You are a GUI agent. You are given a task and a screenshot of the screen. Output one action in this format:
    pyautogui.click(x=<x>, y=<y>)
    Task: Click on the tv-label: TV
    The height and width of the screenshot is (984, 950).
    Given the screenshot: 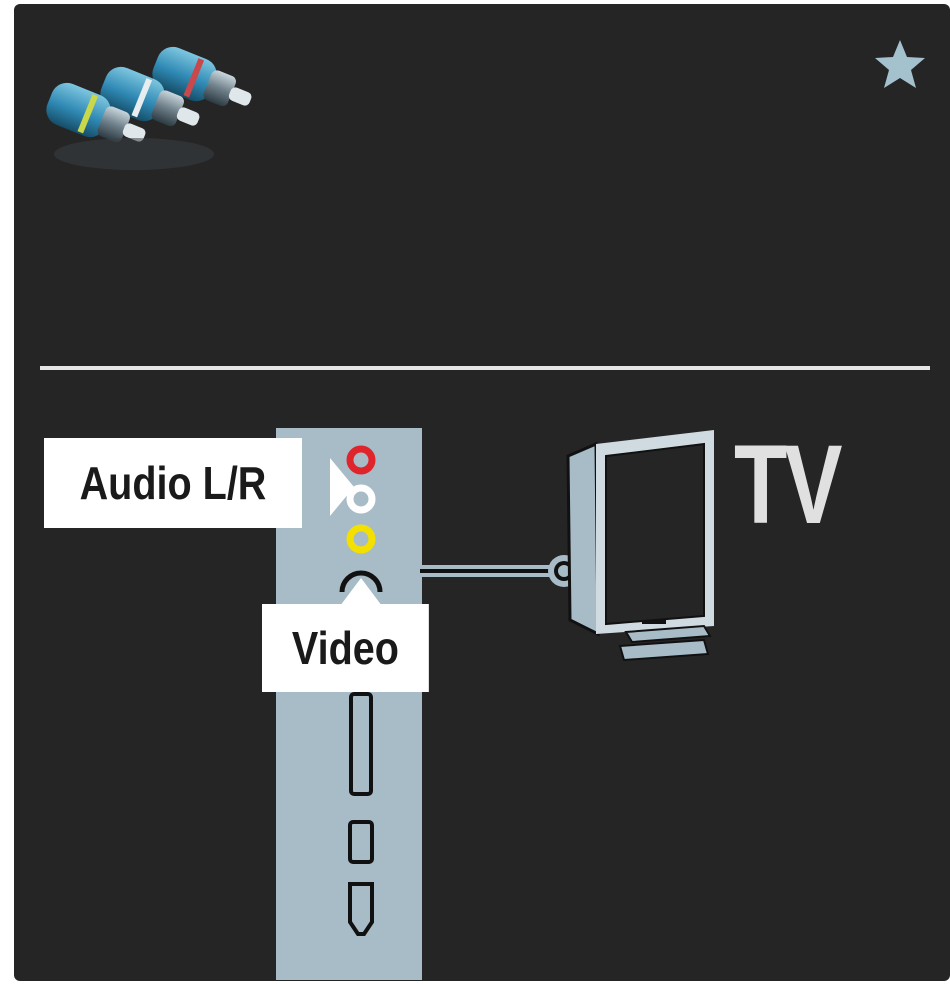 What is the action you would take?
    pyautogui.click(x=788, y=484)
    